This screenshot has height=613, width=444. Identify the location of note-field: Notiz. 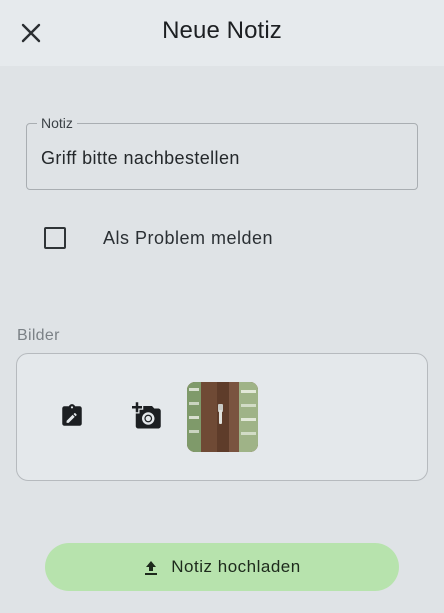
(222, 152).